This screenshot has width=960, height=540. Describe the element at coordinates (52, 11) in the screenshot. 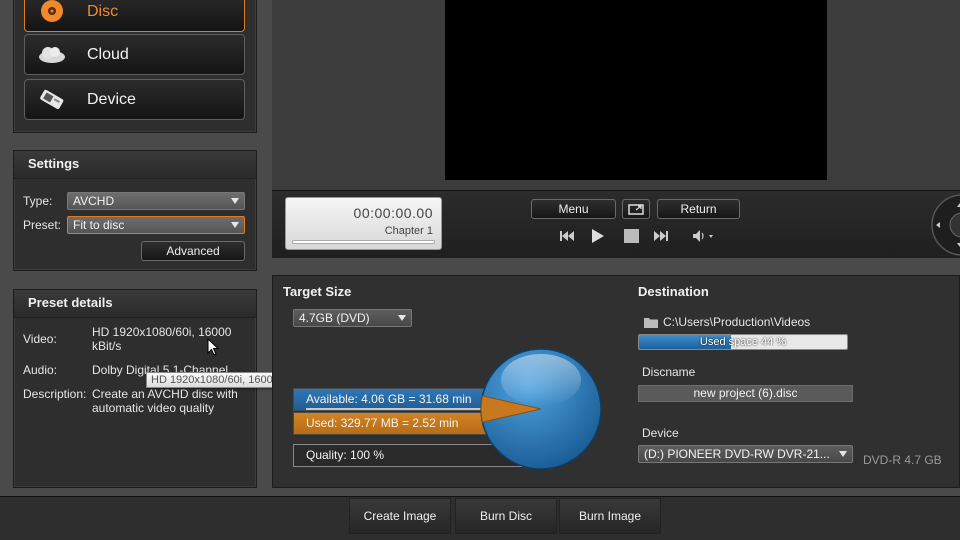

I see `disc-icon` at that location.